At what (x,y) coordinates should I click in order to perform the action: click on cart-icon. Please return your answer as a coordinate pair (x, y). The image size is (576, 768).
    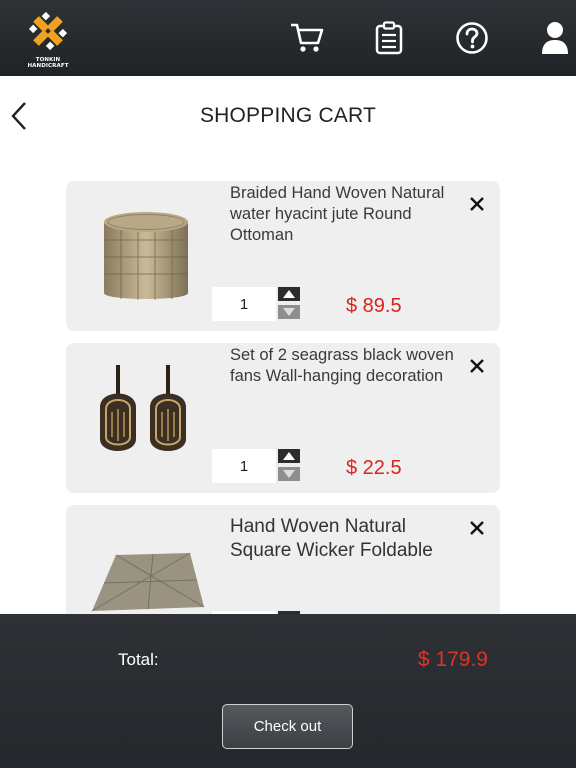
    Looking at the image, I should click on (307, 37).